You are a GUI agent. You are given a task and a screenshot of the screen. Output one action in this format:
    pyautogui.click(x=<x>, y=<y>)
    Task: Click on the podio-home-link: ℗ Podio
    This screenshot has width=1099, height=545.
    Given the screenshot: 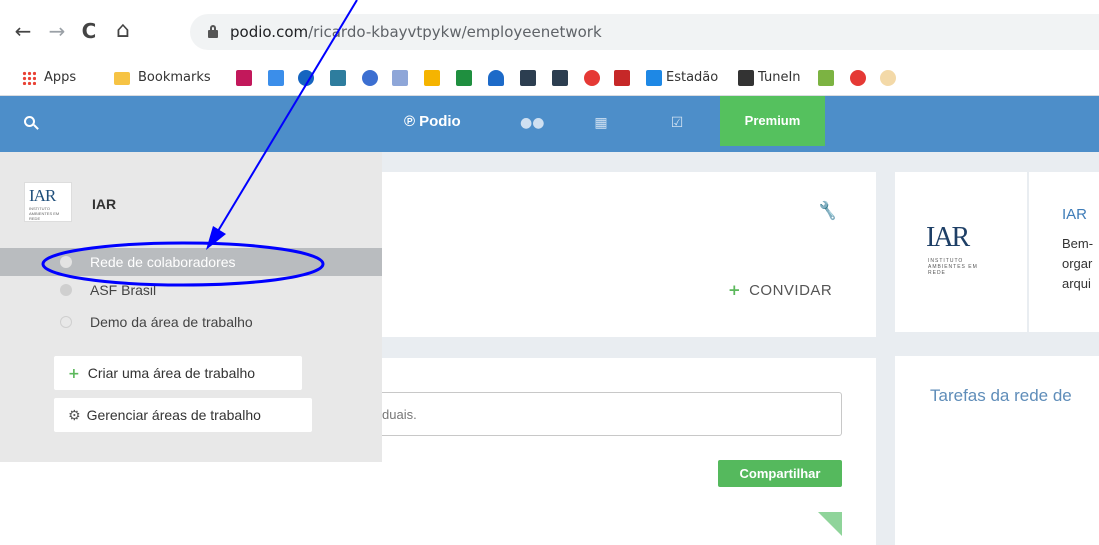 What is the action you would take?
    pyautogui.click(x=432, y=121)
    